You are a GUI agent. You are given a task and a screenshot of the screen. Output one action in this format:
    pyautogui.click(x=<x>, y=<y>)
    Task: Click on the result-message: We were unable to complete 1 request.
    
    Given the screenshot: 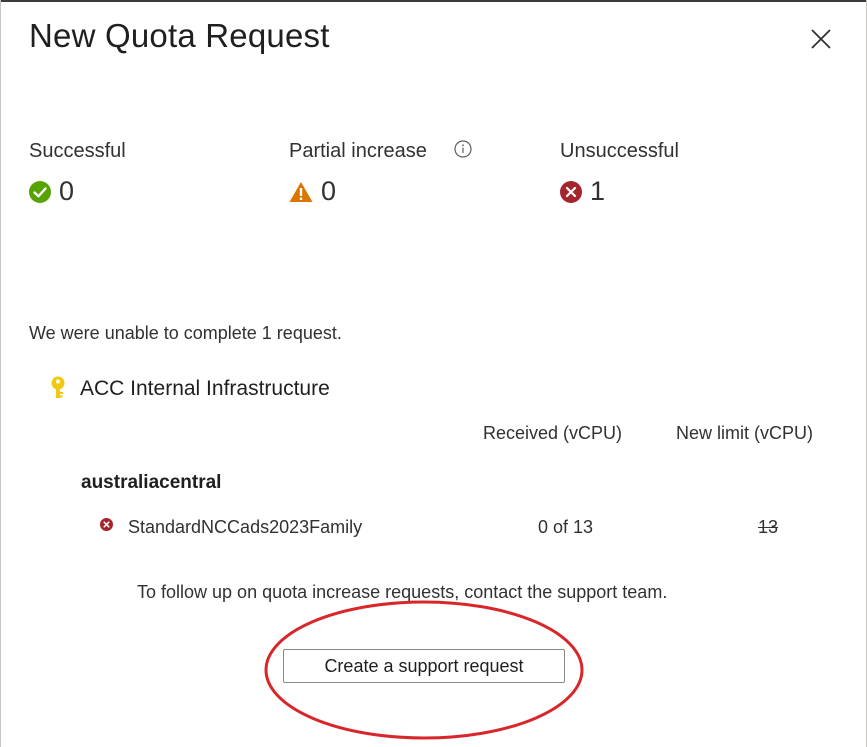 What is the action you would take?
    pyautogui.click(x=185, y=333)
    